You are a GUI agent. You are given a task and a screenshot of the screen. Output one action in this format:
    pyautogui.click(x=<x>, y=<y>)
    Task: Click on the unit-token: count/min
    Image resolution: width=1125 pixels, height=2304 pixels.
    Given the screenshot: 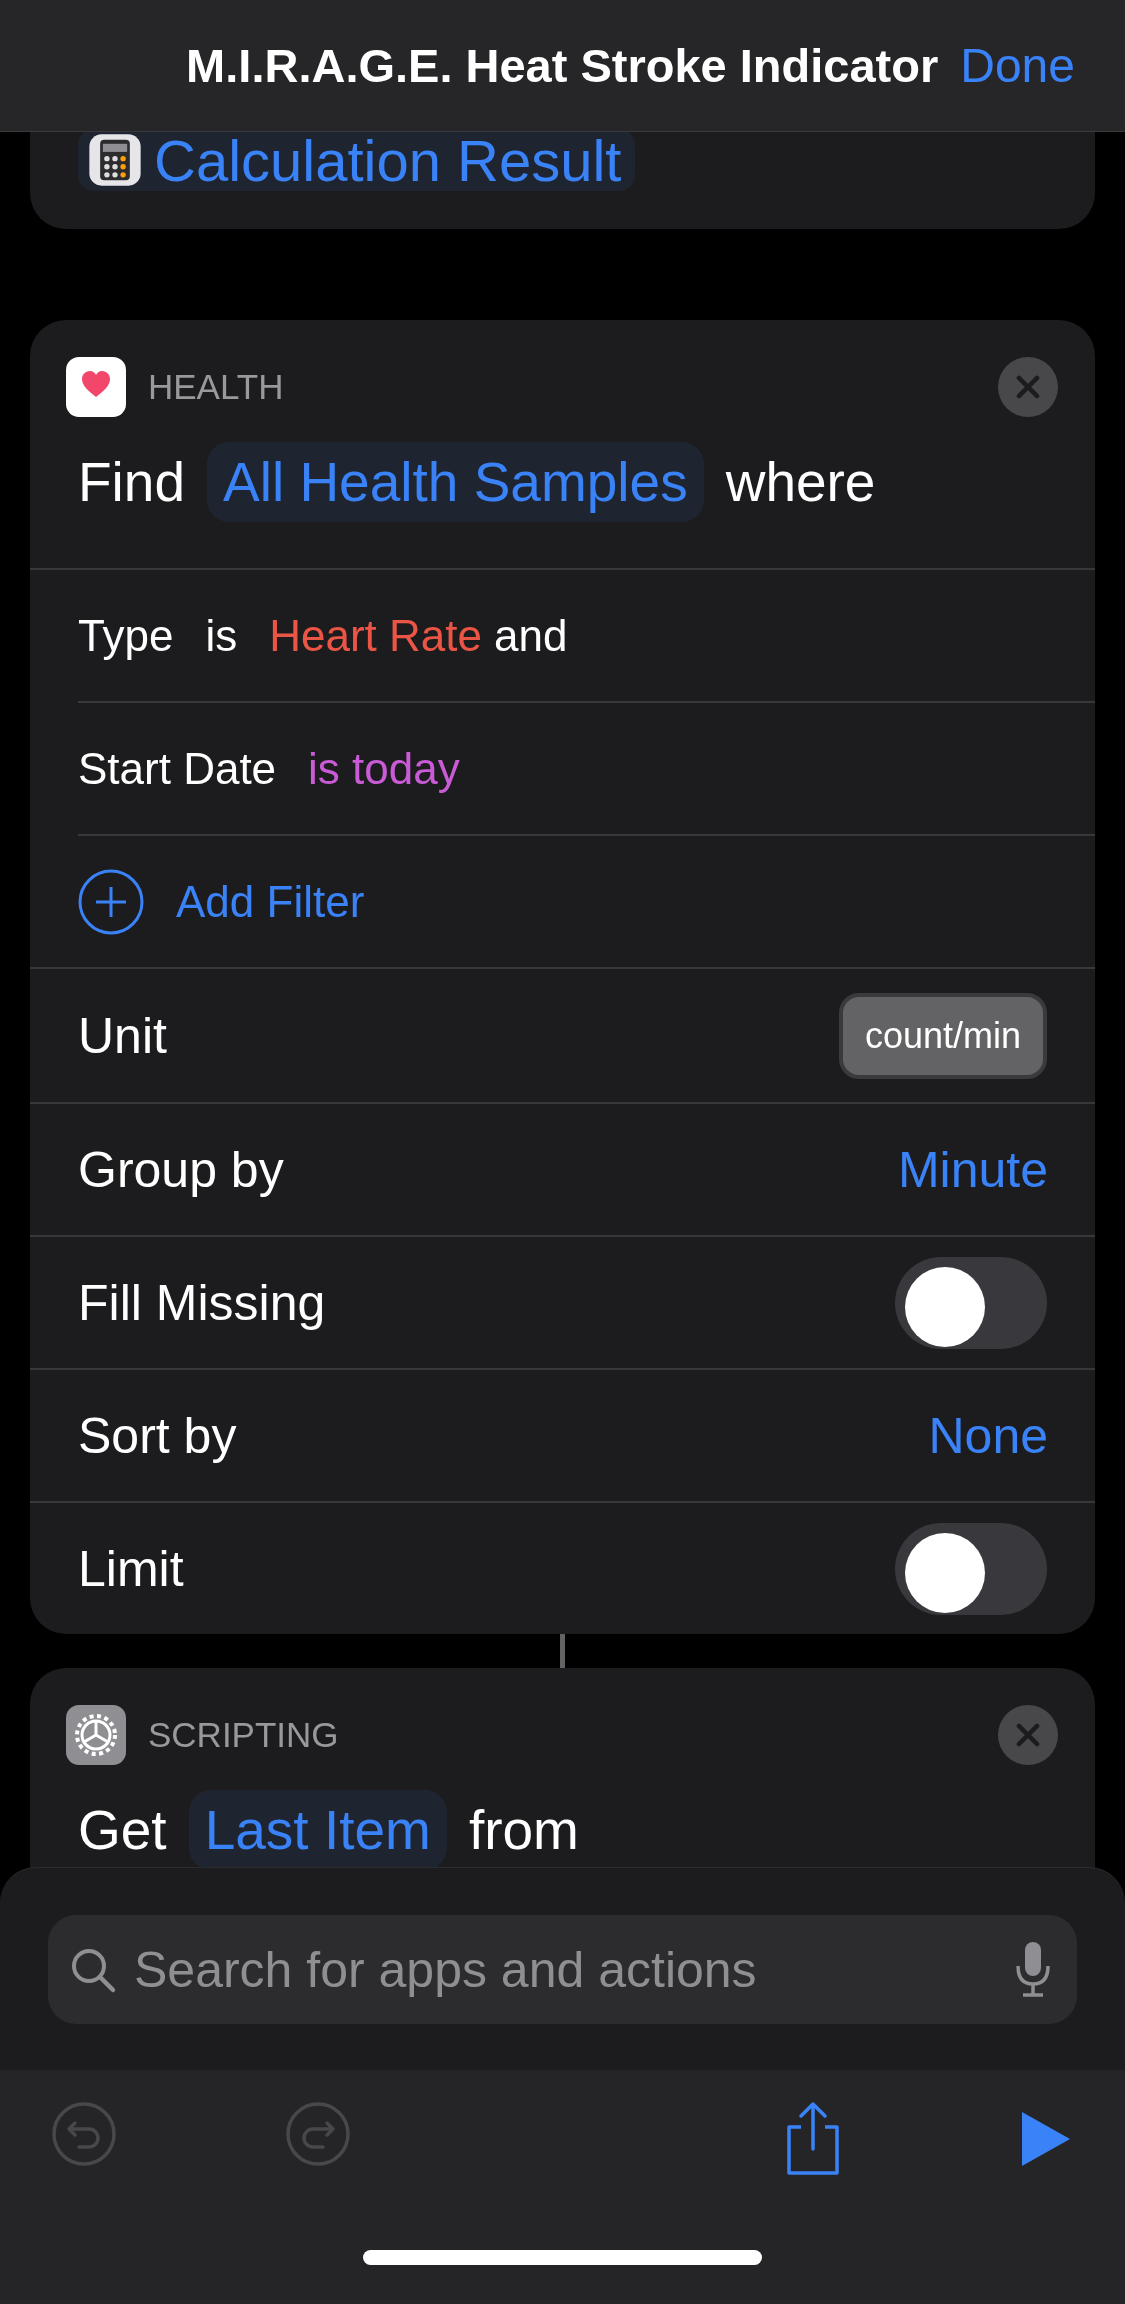 What is the action you would take?
    pyautogui.click(x=942, y=1035)
    